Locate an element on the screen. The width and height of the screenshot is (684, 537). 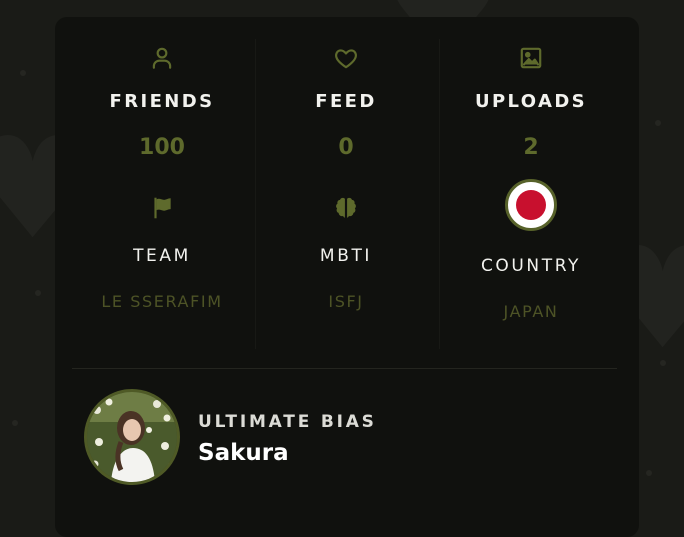
fact-value: JAPAN is located at coordinates (531, 311).